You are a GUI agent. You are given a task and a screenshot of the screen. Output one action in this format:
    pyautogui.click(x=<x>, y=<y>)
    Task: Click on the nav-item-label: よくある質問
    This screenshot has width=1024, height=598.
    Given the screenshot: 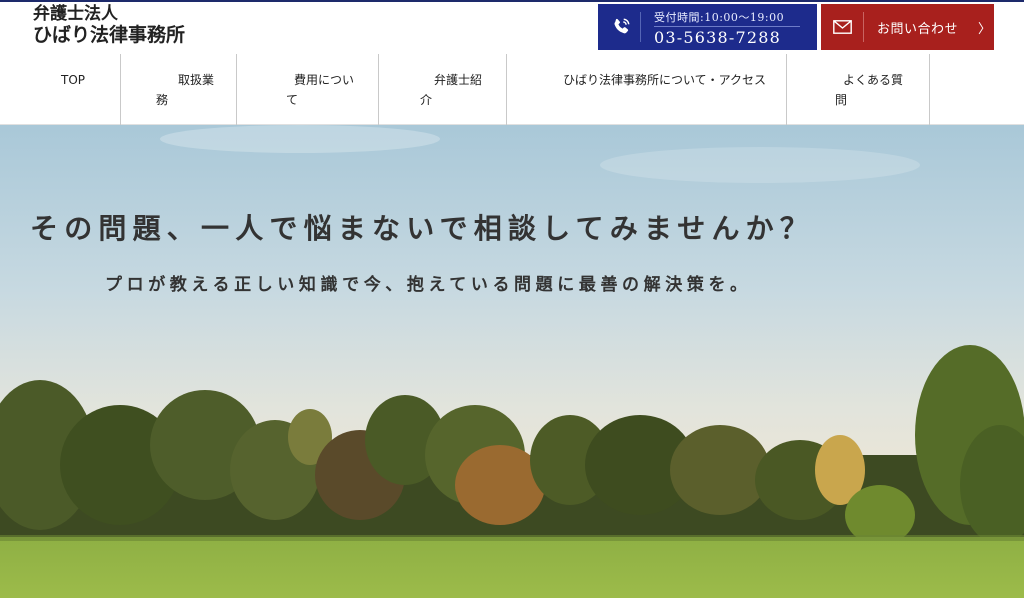 What is the action you would take?
    pyautogui.click(x=869, y=90)
    